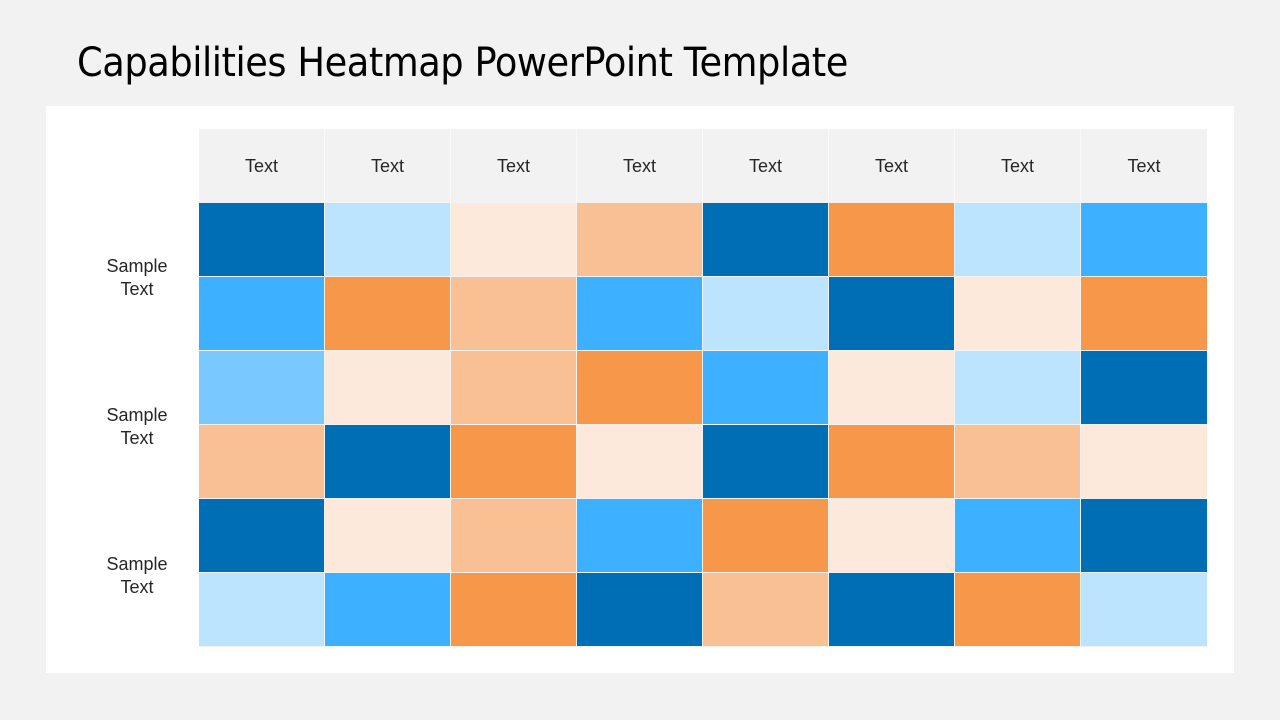 This screenshot has height=720, width=1280. Describe the element at coordinates (137, 427) in the screenshot. I see `row-group-label-2: Sample Text` at that location.